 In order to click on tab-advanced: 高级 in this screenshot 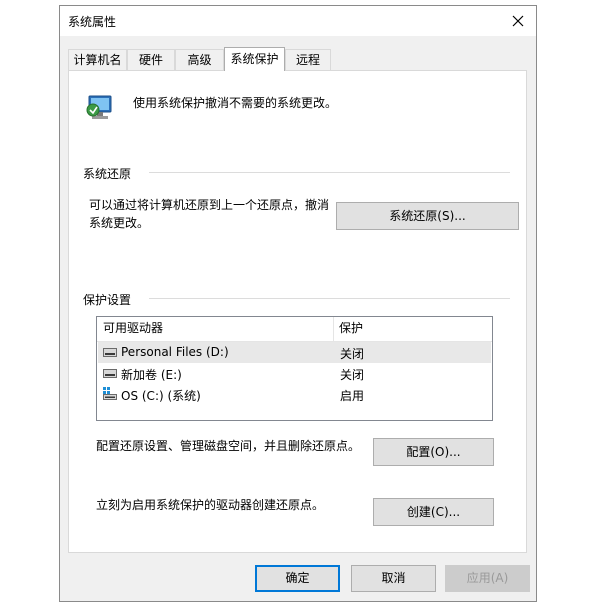, I will do `click(199, 59)`.